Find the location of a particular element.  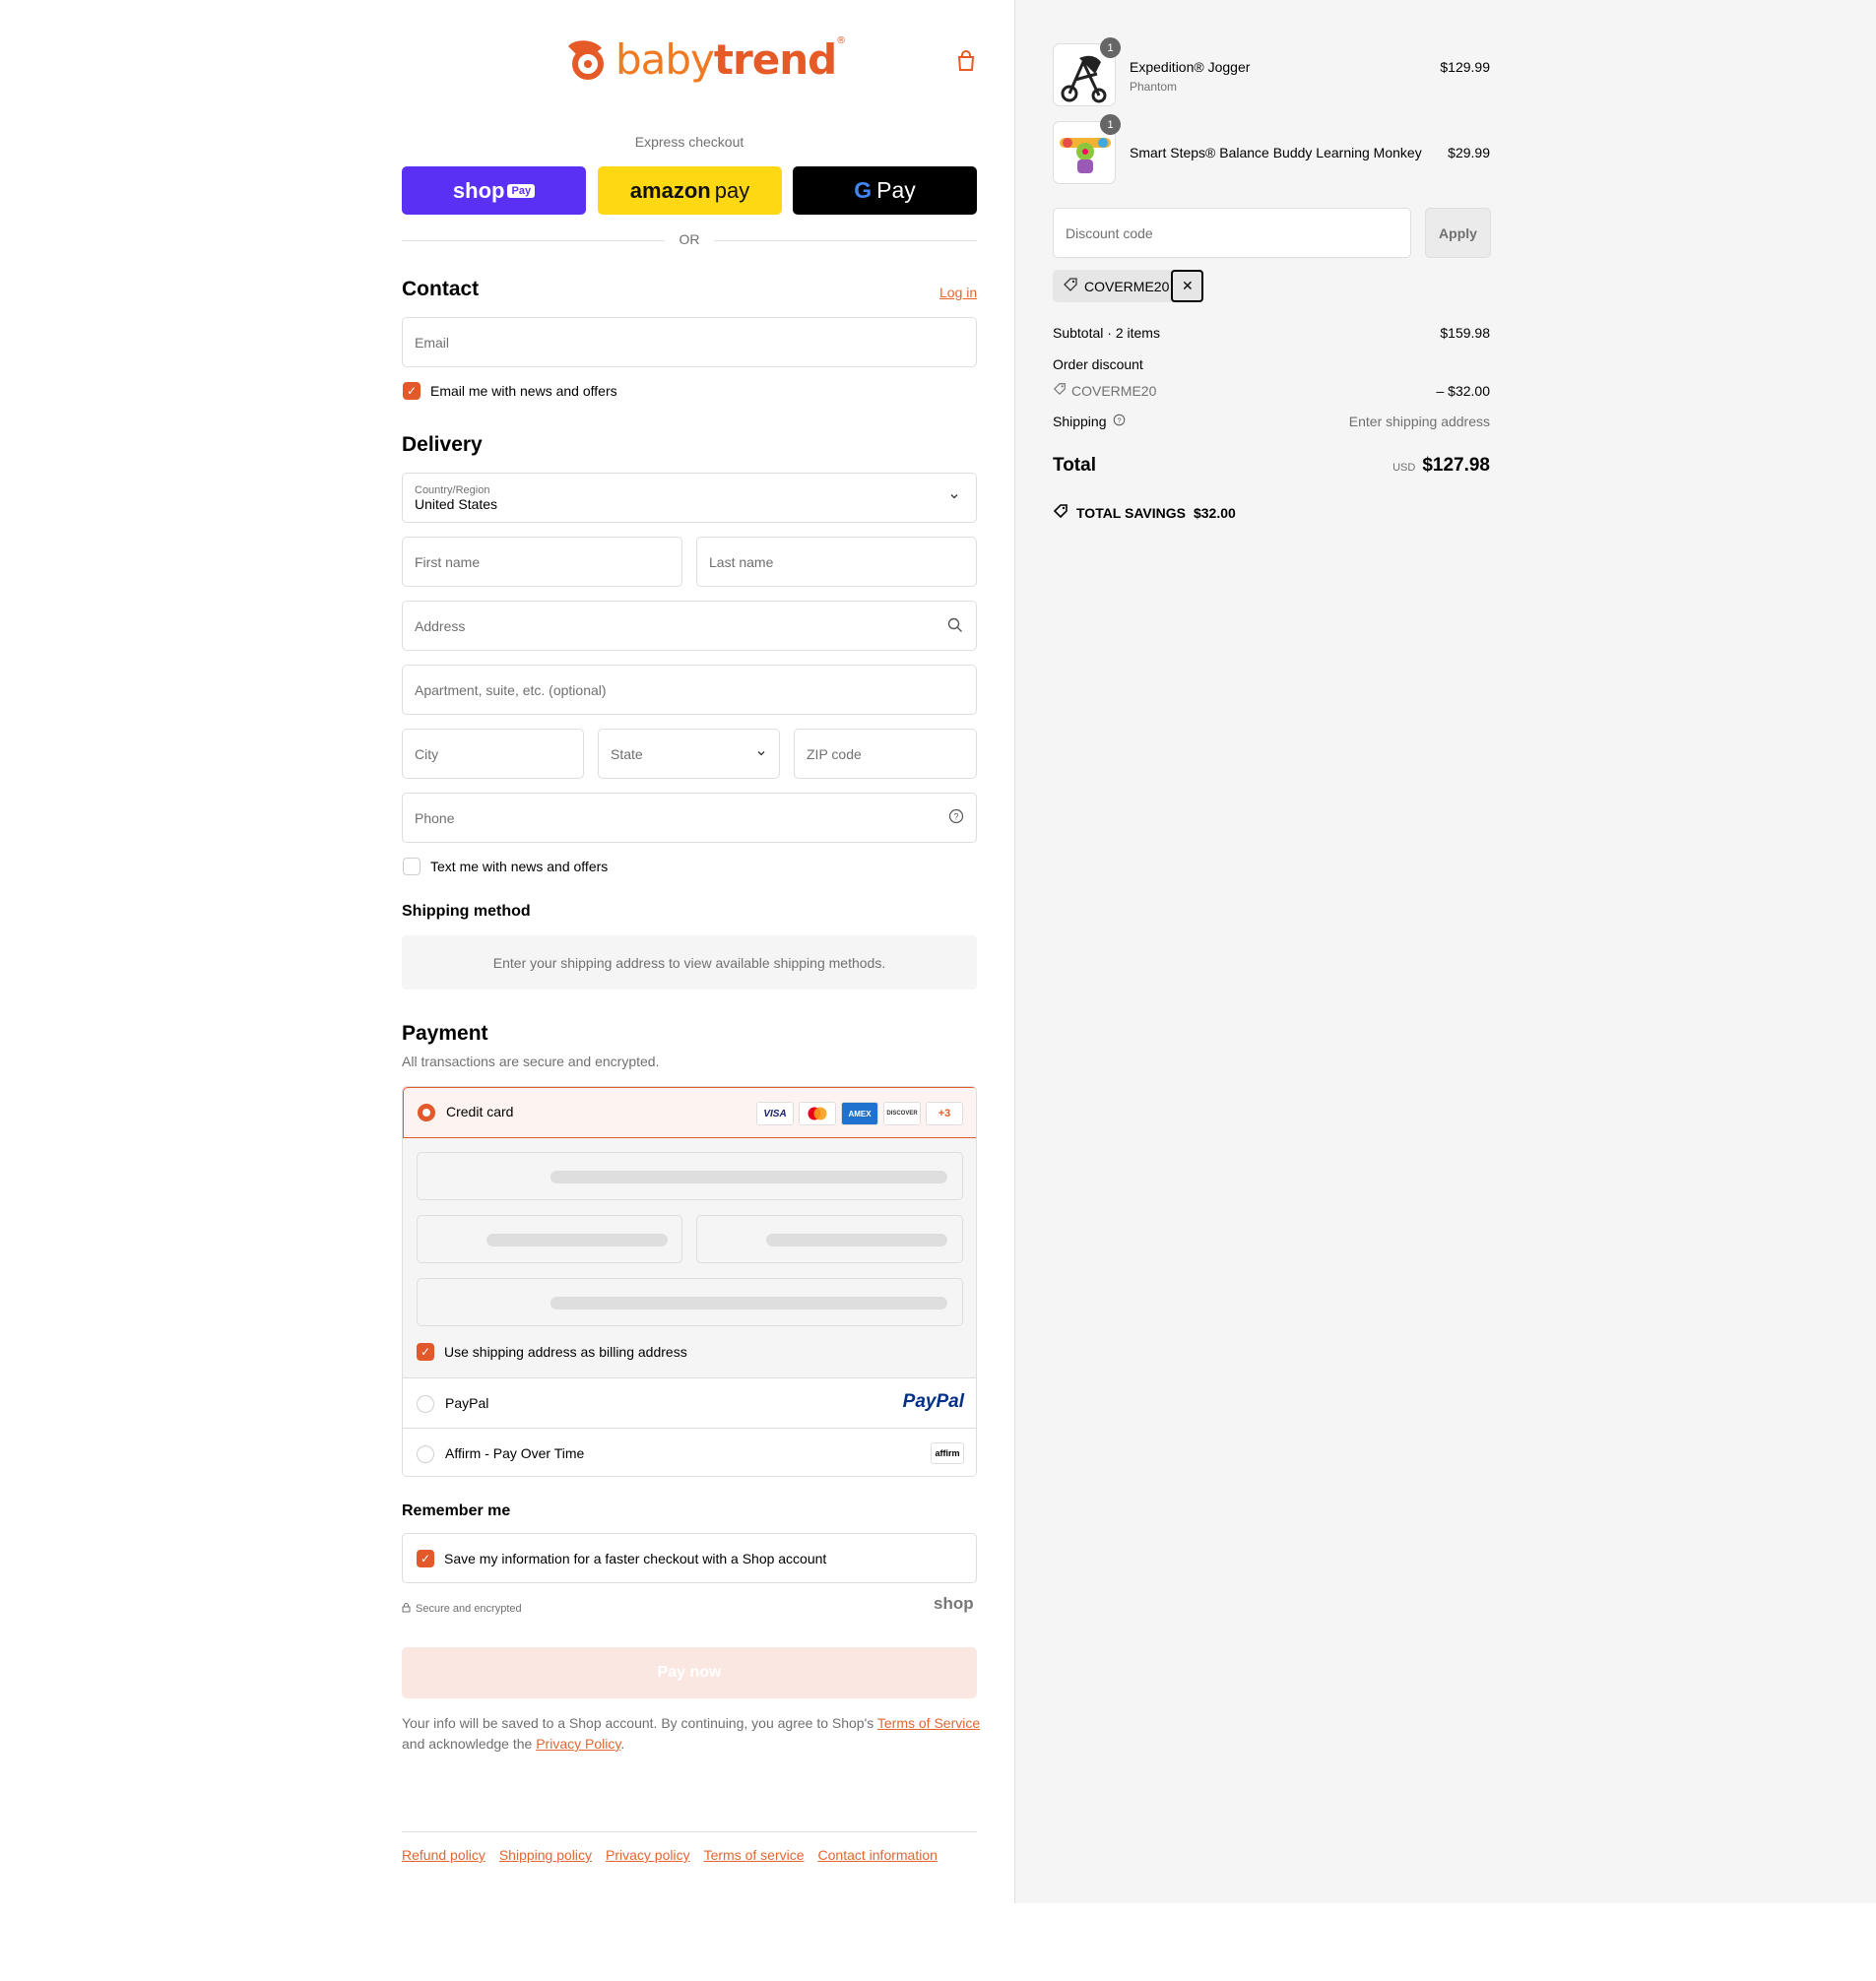

shop-pay-button: shop Pay is located at coordinates (494, 190).